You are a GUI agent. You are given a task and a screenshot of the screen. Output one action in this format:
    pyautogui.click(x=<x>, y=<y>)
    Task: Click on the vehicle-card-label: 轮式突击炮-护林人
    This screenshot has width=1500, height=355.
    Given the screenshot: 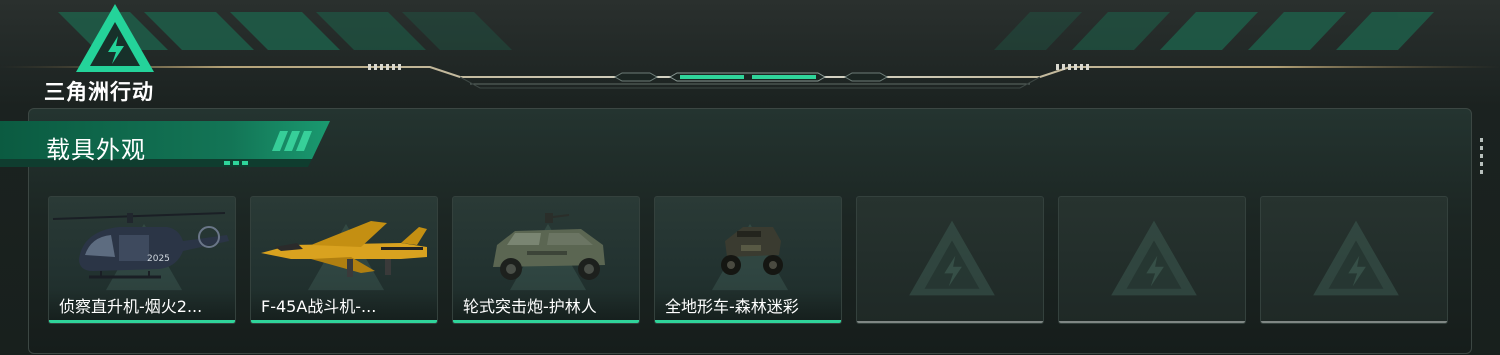 What is the action you would take?
    pyautogui.click(x=530, y=306)
    